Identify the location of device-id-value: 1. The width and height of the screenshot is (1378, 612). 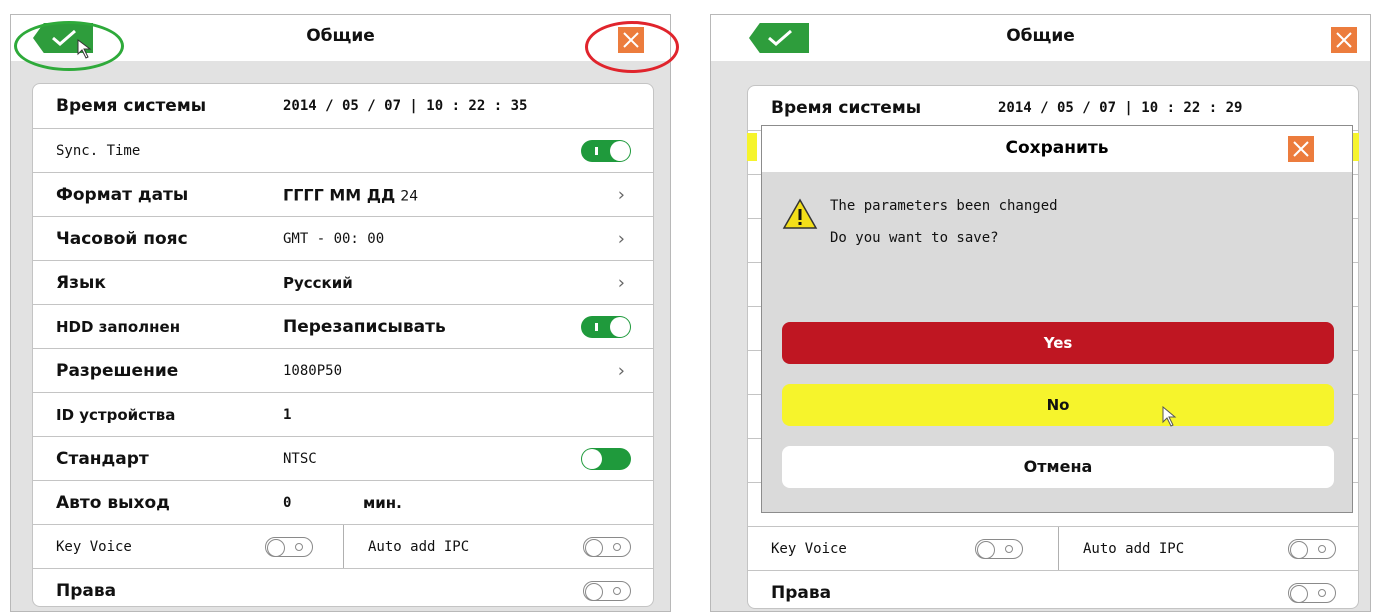
(287, 415).